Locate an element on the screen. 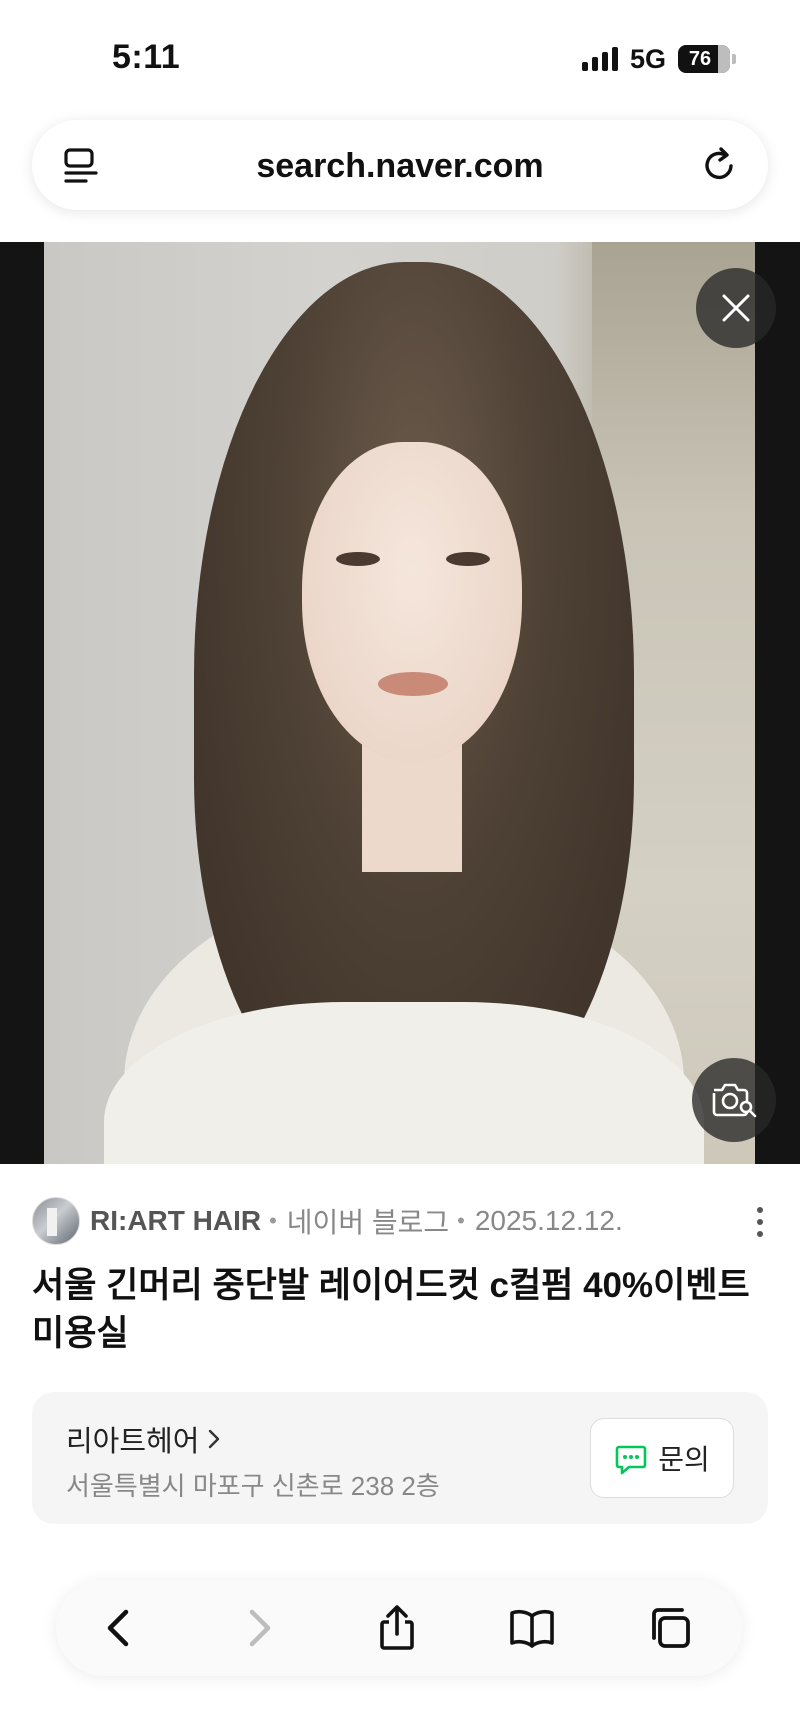  source-platform: 네이버 블로그 is located at coordinates (368, 1222).